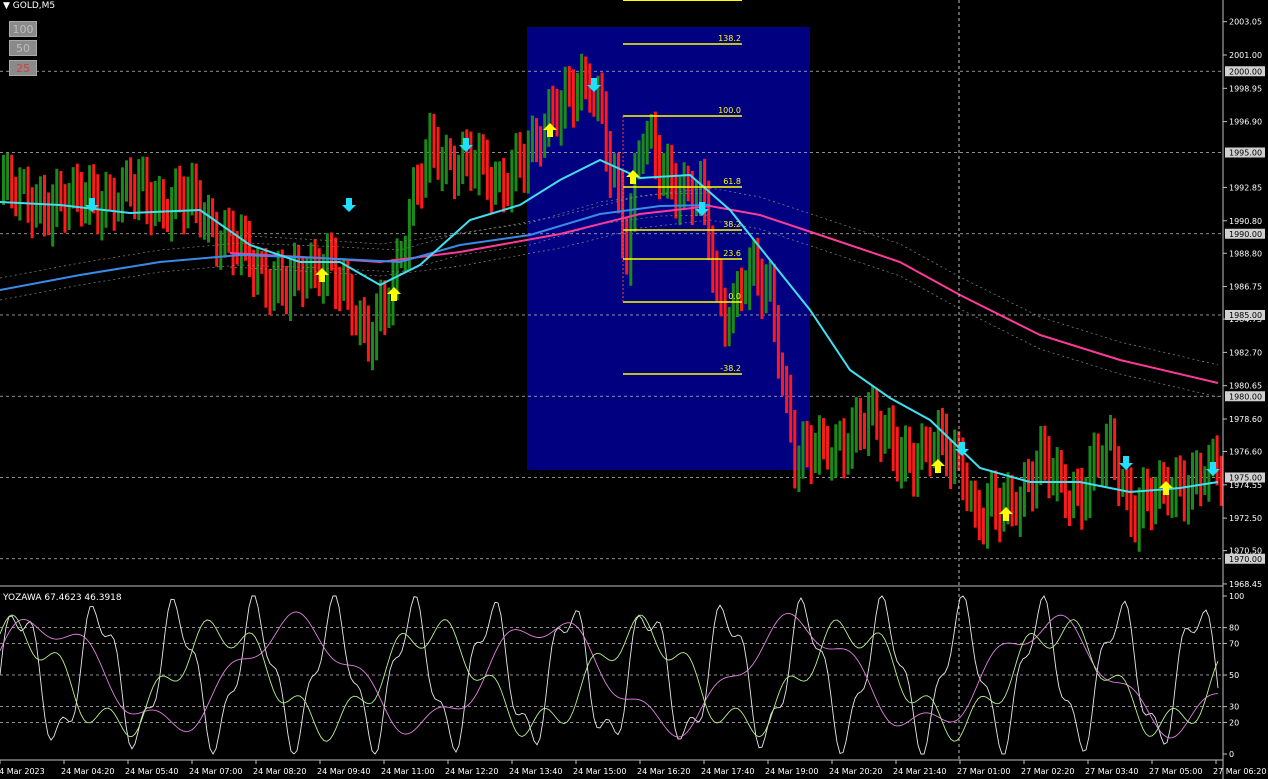  I want to click on symbol-title: ▼ GOLD,M5, so click(29, 6).